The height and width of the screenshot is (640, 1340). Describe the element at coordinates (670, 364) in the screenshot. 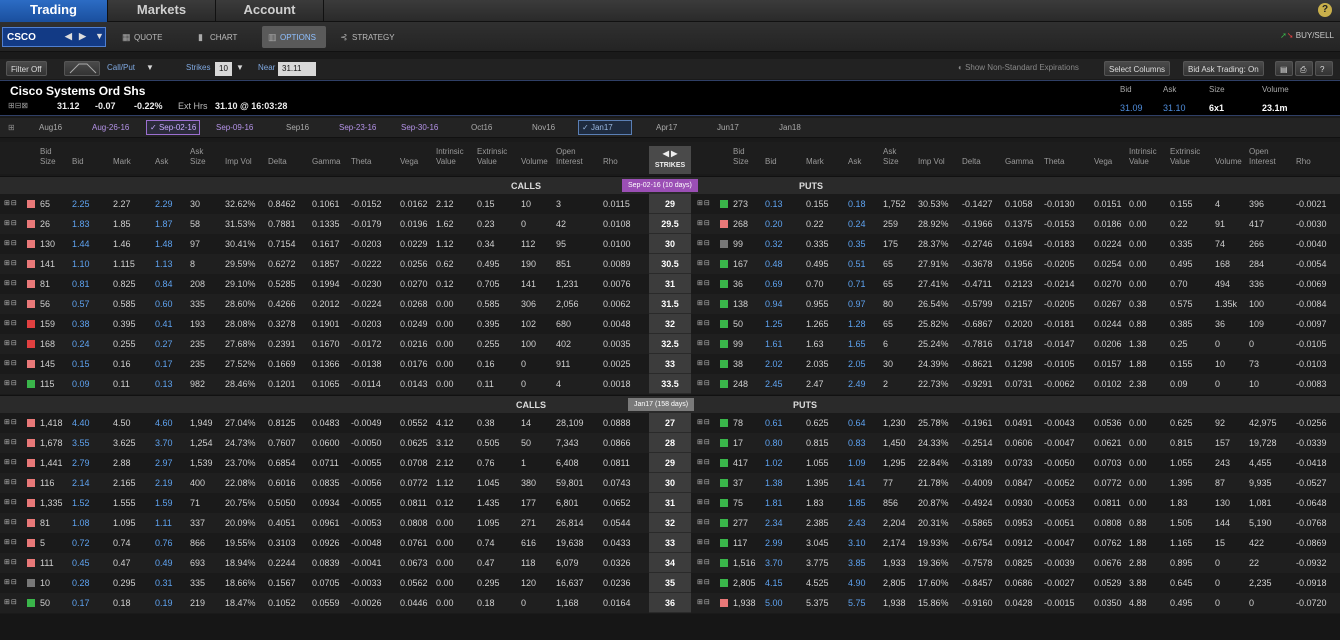

I see `strike-cell: 33` at that location.